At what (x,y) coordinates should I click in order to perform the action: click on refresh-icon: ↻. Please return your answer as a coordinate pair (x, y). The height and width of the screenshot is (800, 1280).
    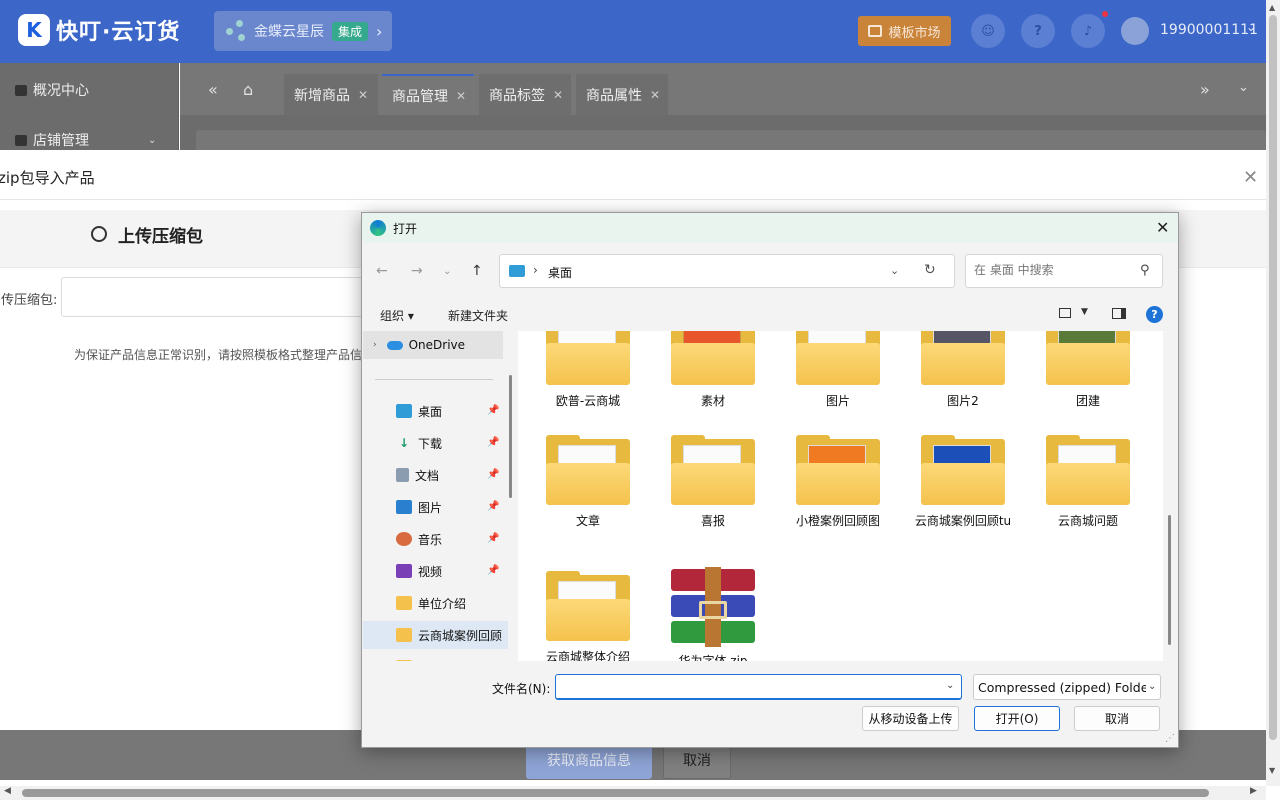
    Looking at the image, I should click on (930, 270).